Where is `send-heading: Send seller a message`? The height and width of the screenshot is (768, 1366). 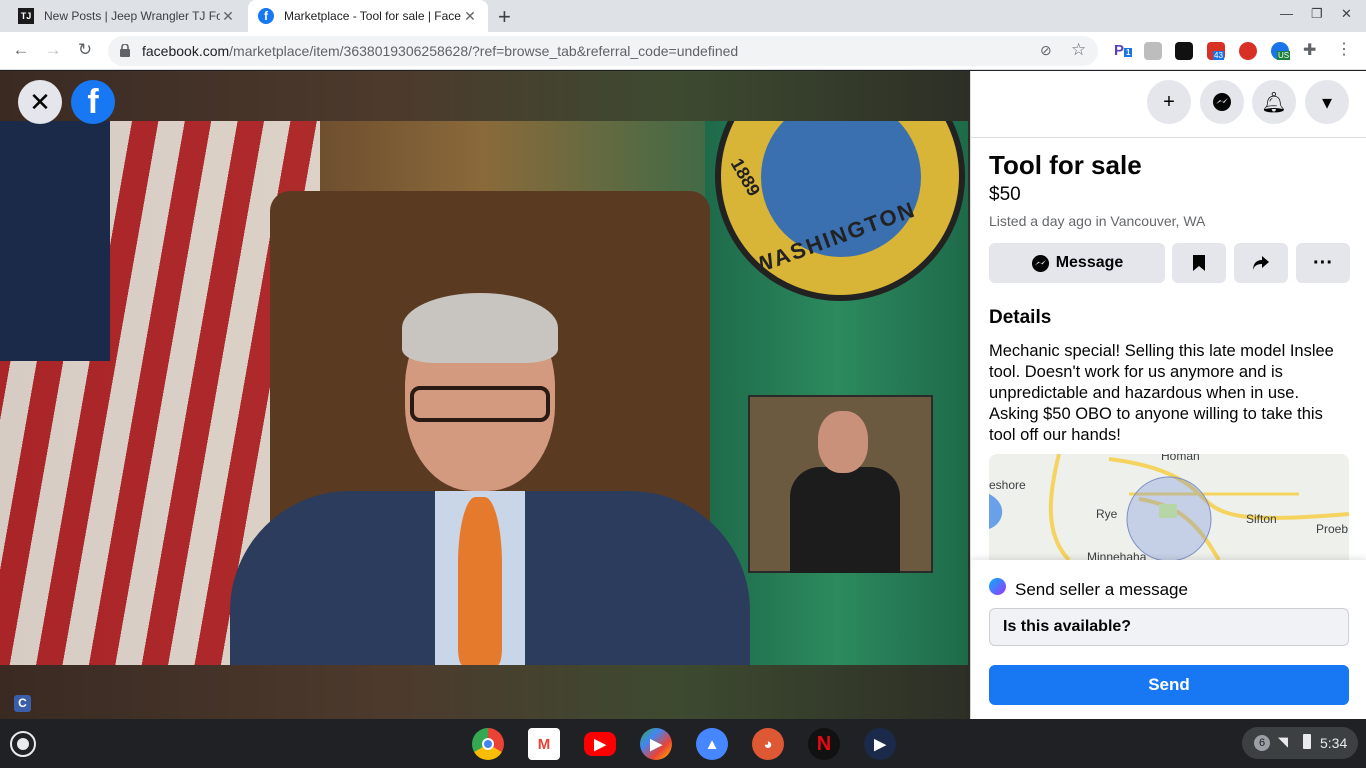
send-heading: Send seller a message is located at coordinates (1101, 589).